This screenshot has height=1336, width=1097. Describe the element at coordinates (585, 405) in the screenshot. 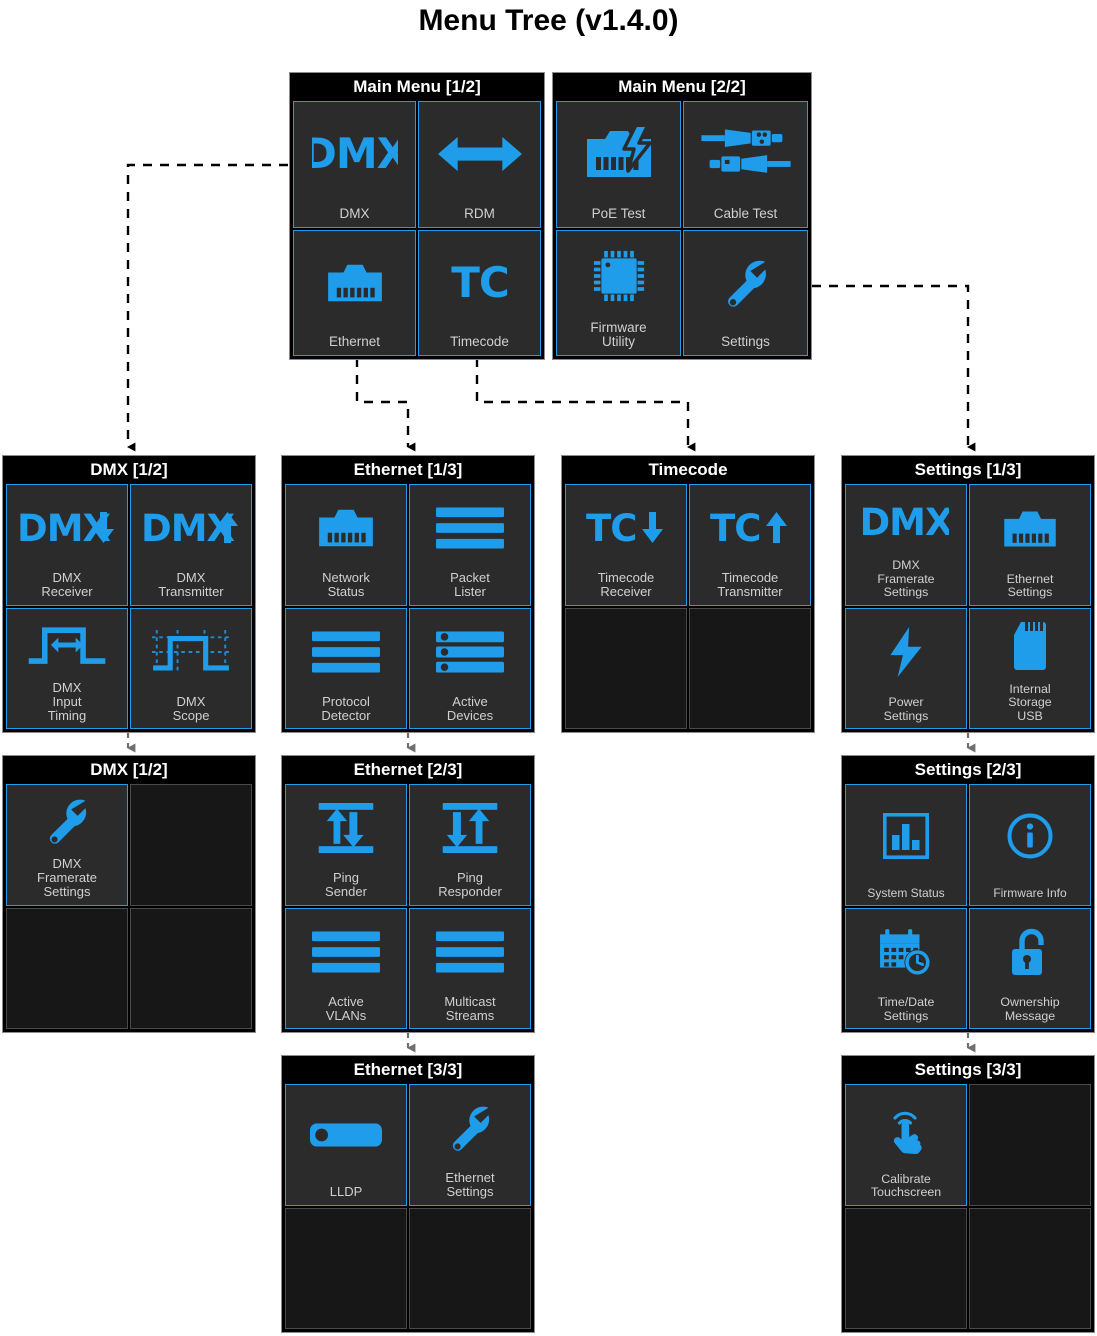

I see `wire-timecode` at that location.